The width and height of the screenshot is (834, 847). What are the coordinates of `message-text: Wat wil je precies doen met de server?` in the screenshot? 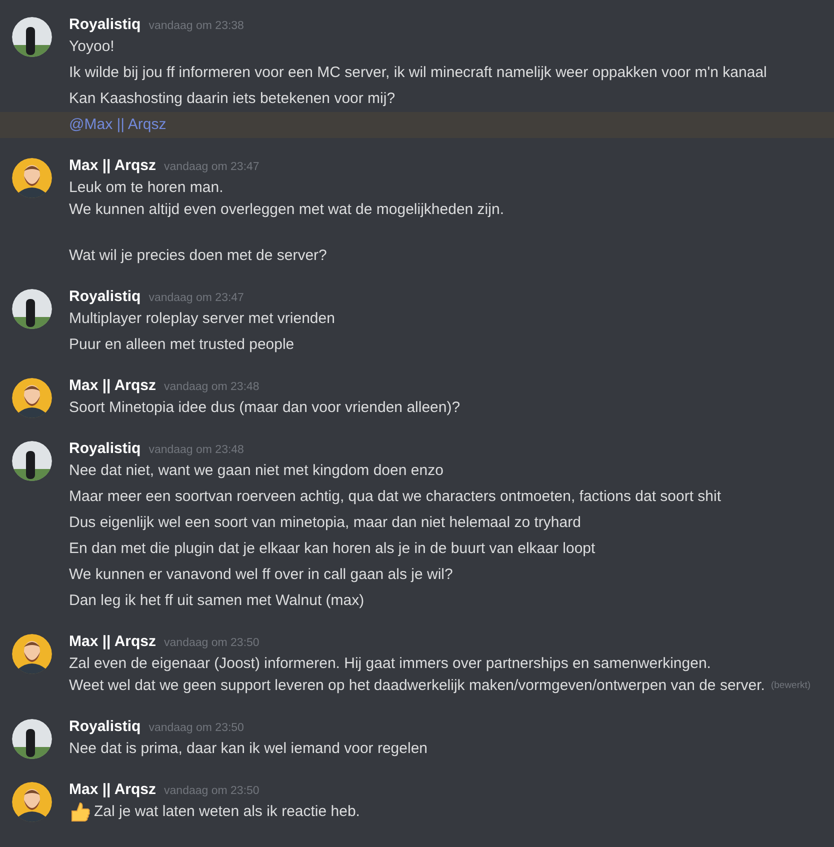 It's located at (198, 256).